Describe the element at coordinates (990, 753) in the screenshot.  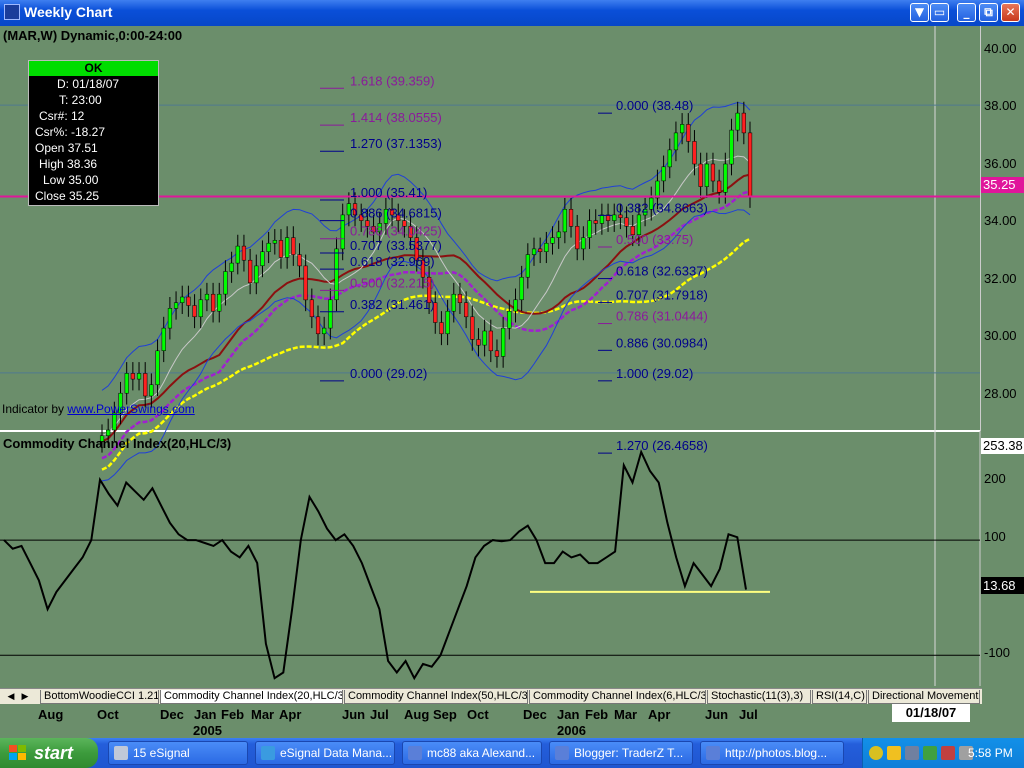
I see `taskbar-clock: 5:58 PM` at that location.